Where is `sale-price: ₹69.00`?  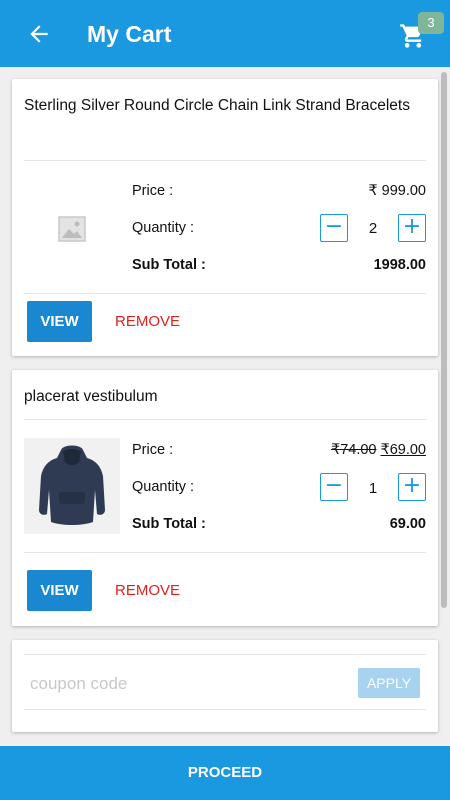
sale-price: ₹69.00 is located at coordinates (403, 450).